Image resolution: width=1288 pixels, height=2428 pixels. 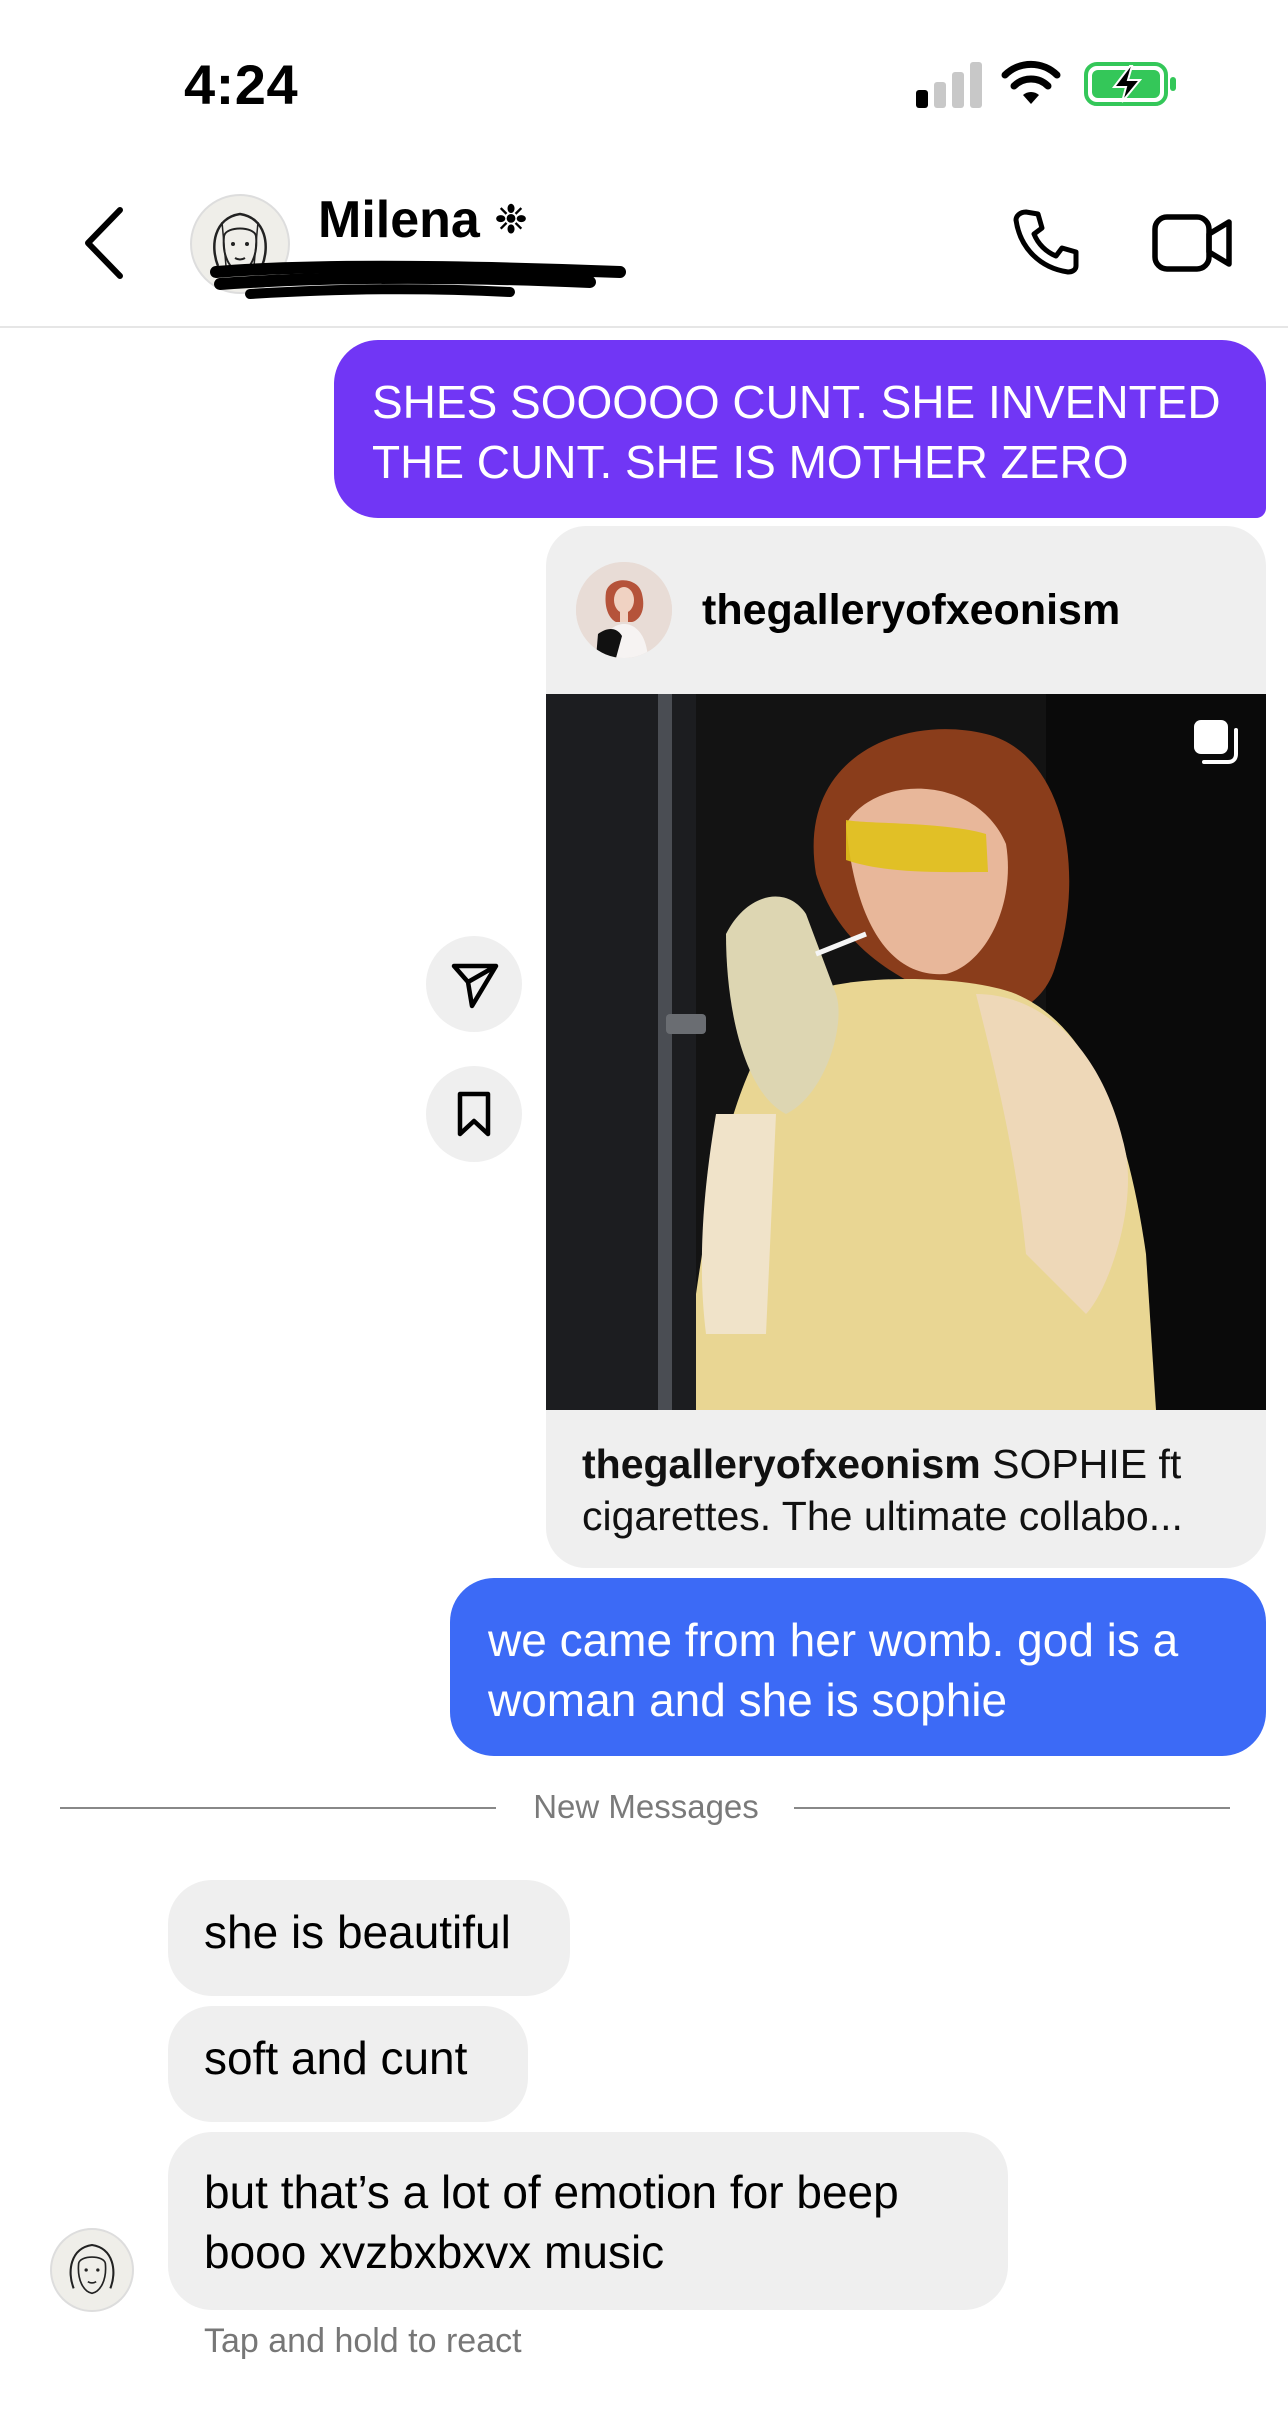 I want to click on send-icon, so click(x=475, y=986).